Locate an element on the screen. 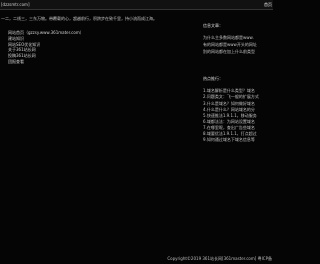  nav-link-about: 关于361站长网 is located at coordinates (22, 49).